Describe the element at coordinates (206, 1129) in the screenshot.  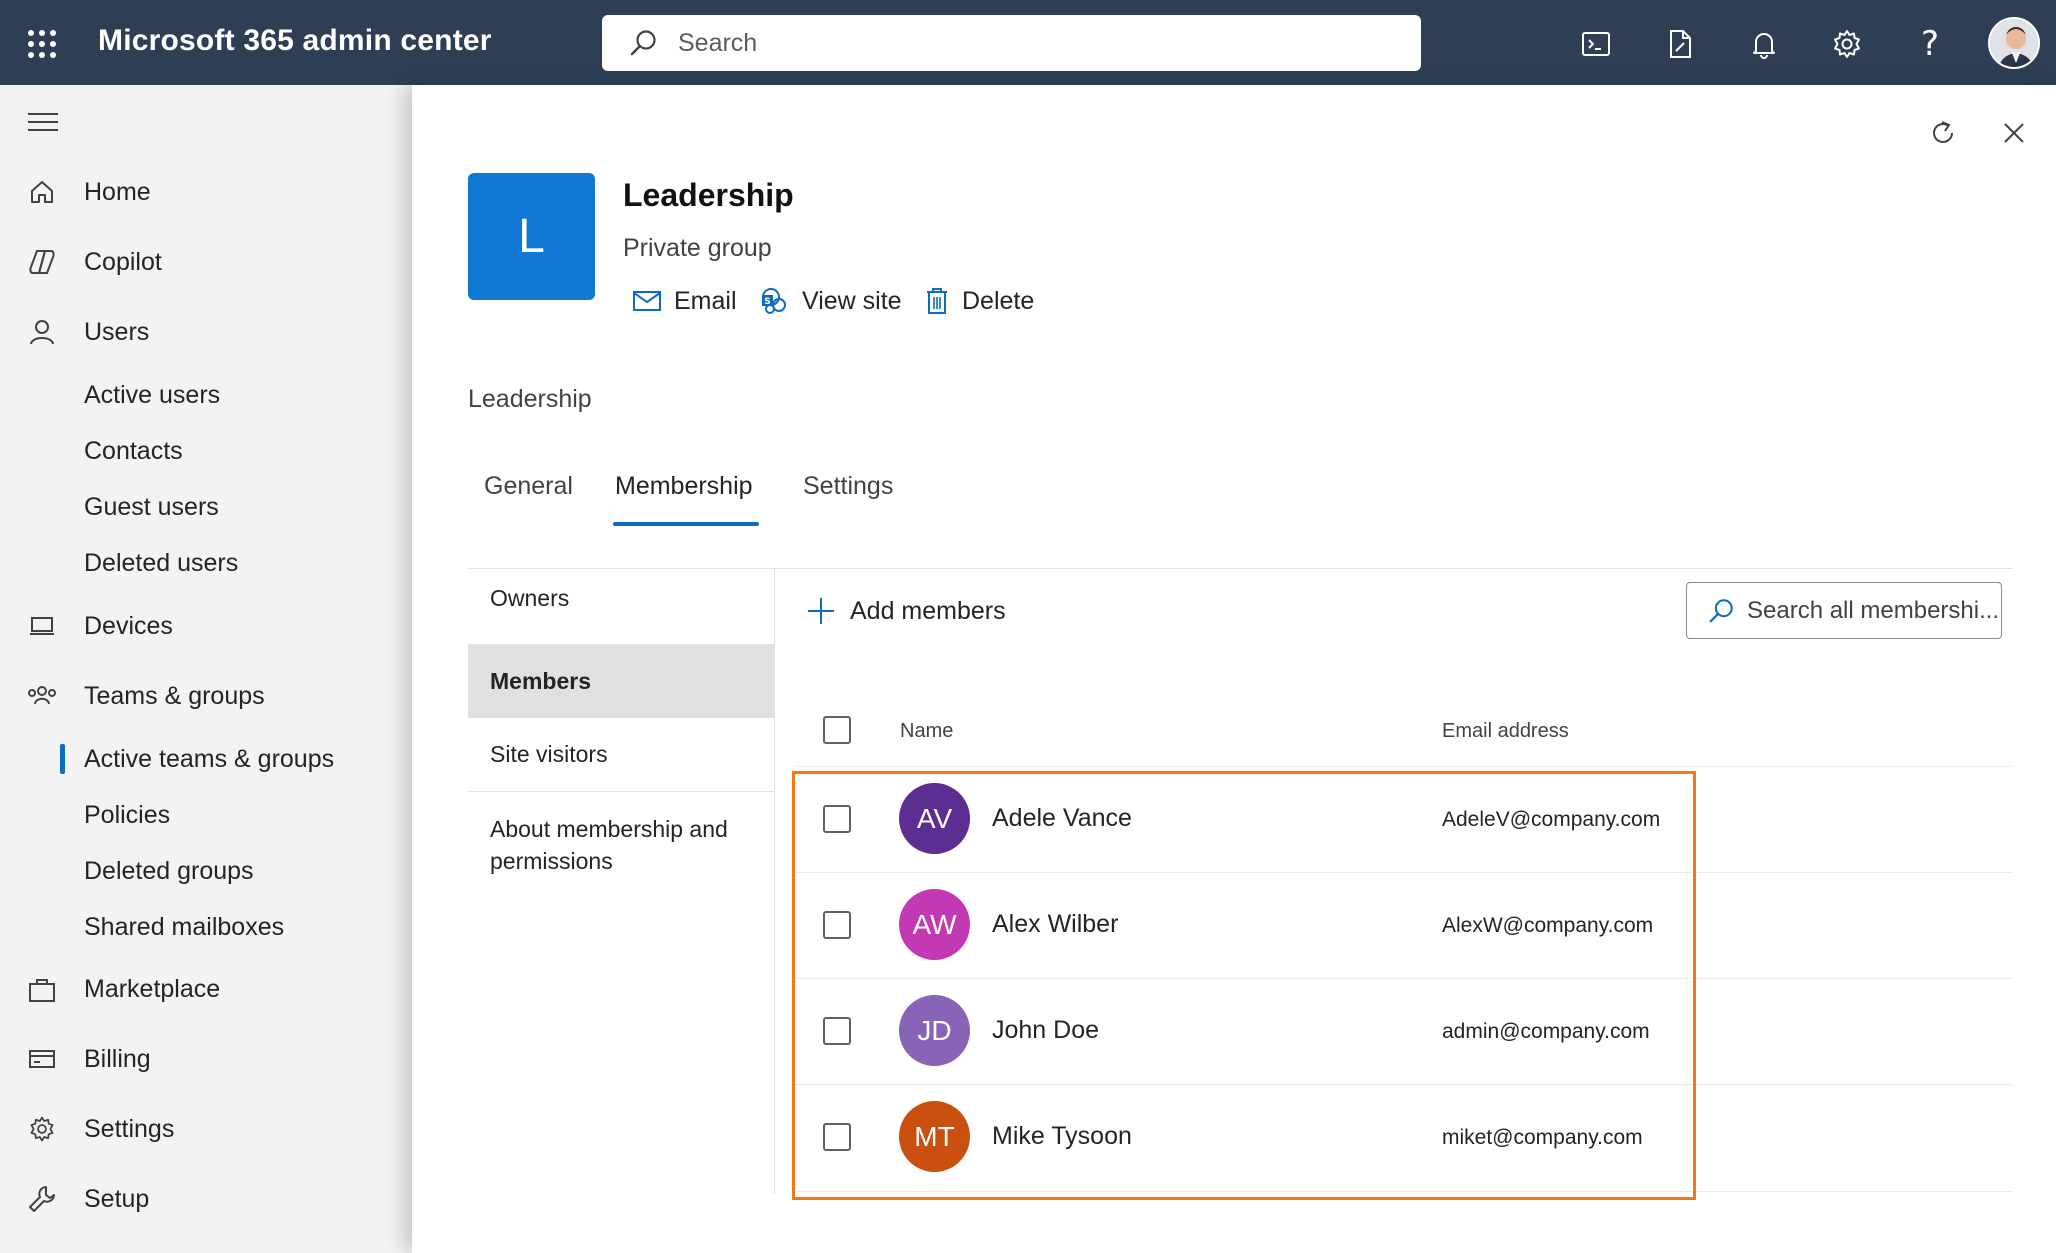
I see `nav-item-settings: Settings` at that location.